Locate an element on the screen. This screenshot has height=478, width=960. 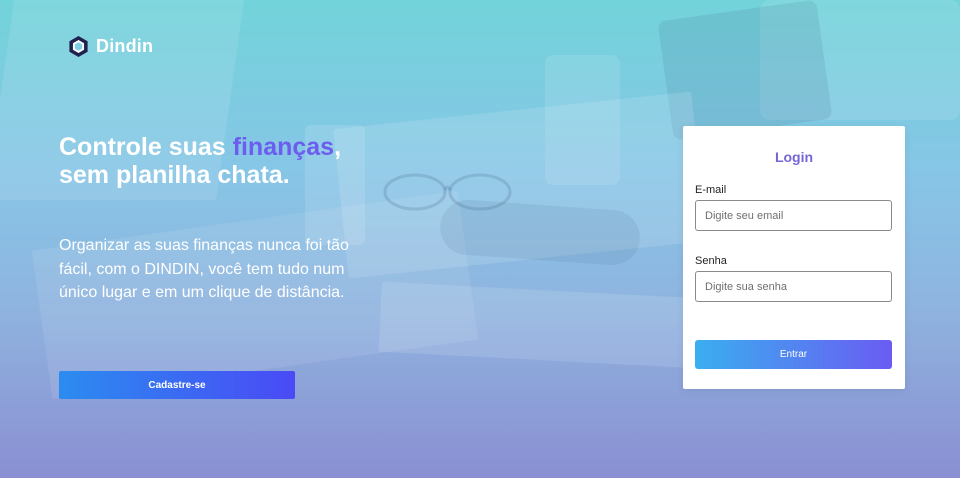
brand-name: Dindin is located at coordinates (125, 46).